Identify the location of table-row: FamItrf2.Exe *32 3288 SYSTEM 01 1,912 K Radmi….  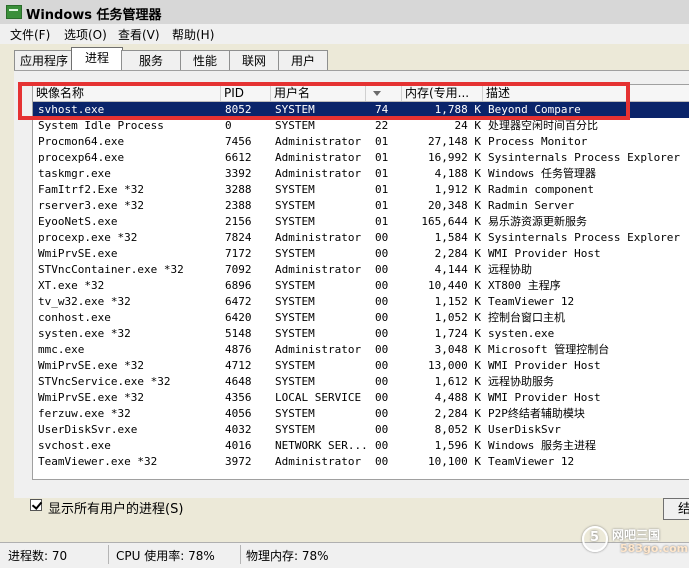
(361, 190).